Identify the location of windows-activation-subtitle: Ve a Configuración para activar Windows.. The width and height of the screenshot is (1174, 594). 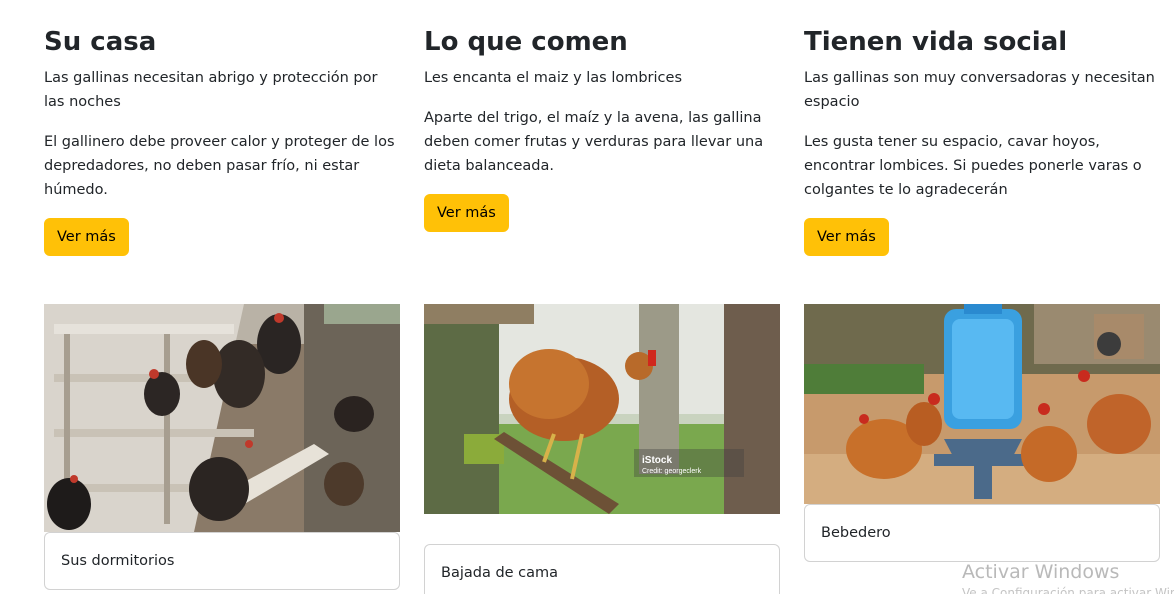
(1068, 590).